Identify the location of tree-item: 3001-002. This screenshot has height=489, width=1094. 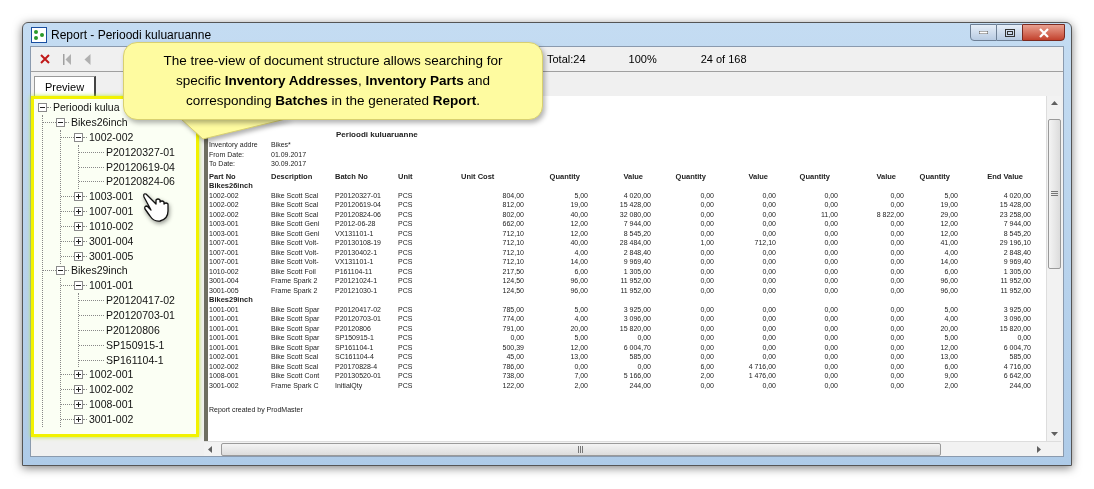
(111, 419).